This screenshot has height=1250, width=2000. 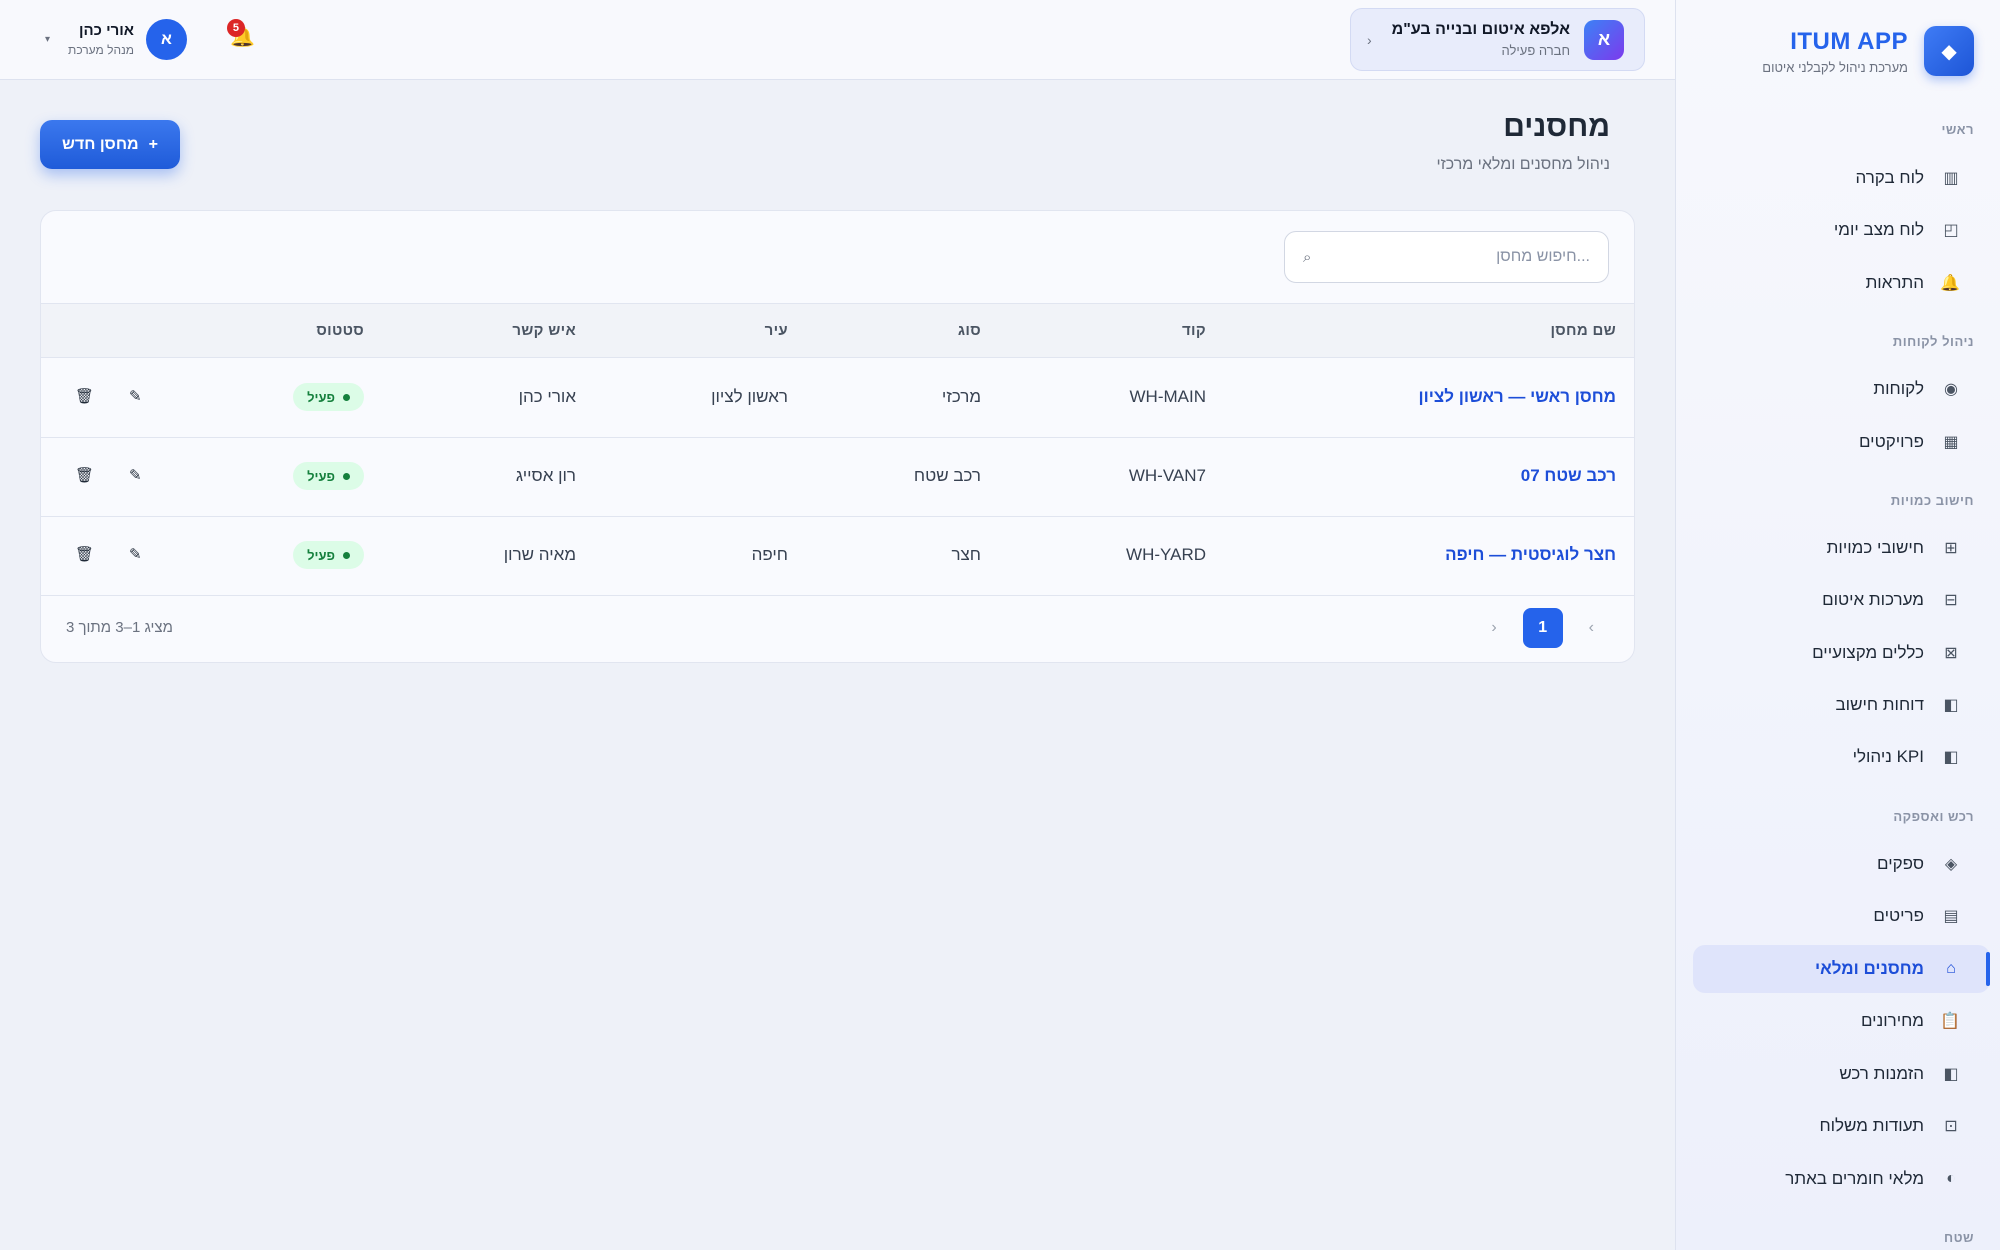 I want to click on user-menu: א אורי כהן מנהל מערכת ▾, so click(x=116, y=39).